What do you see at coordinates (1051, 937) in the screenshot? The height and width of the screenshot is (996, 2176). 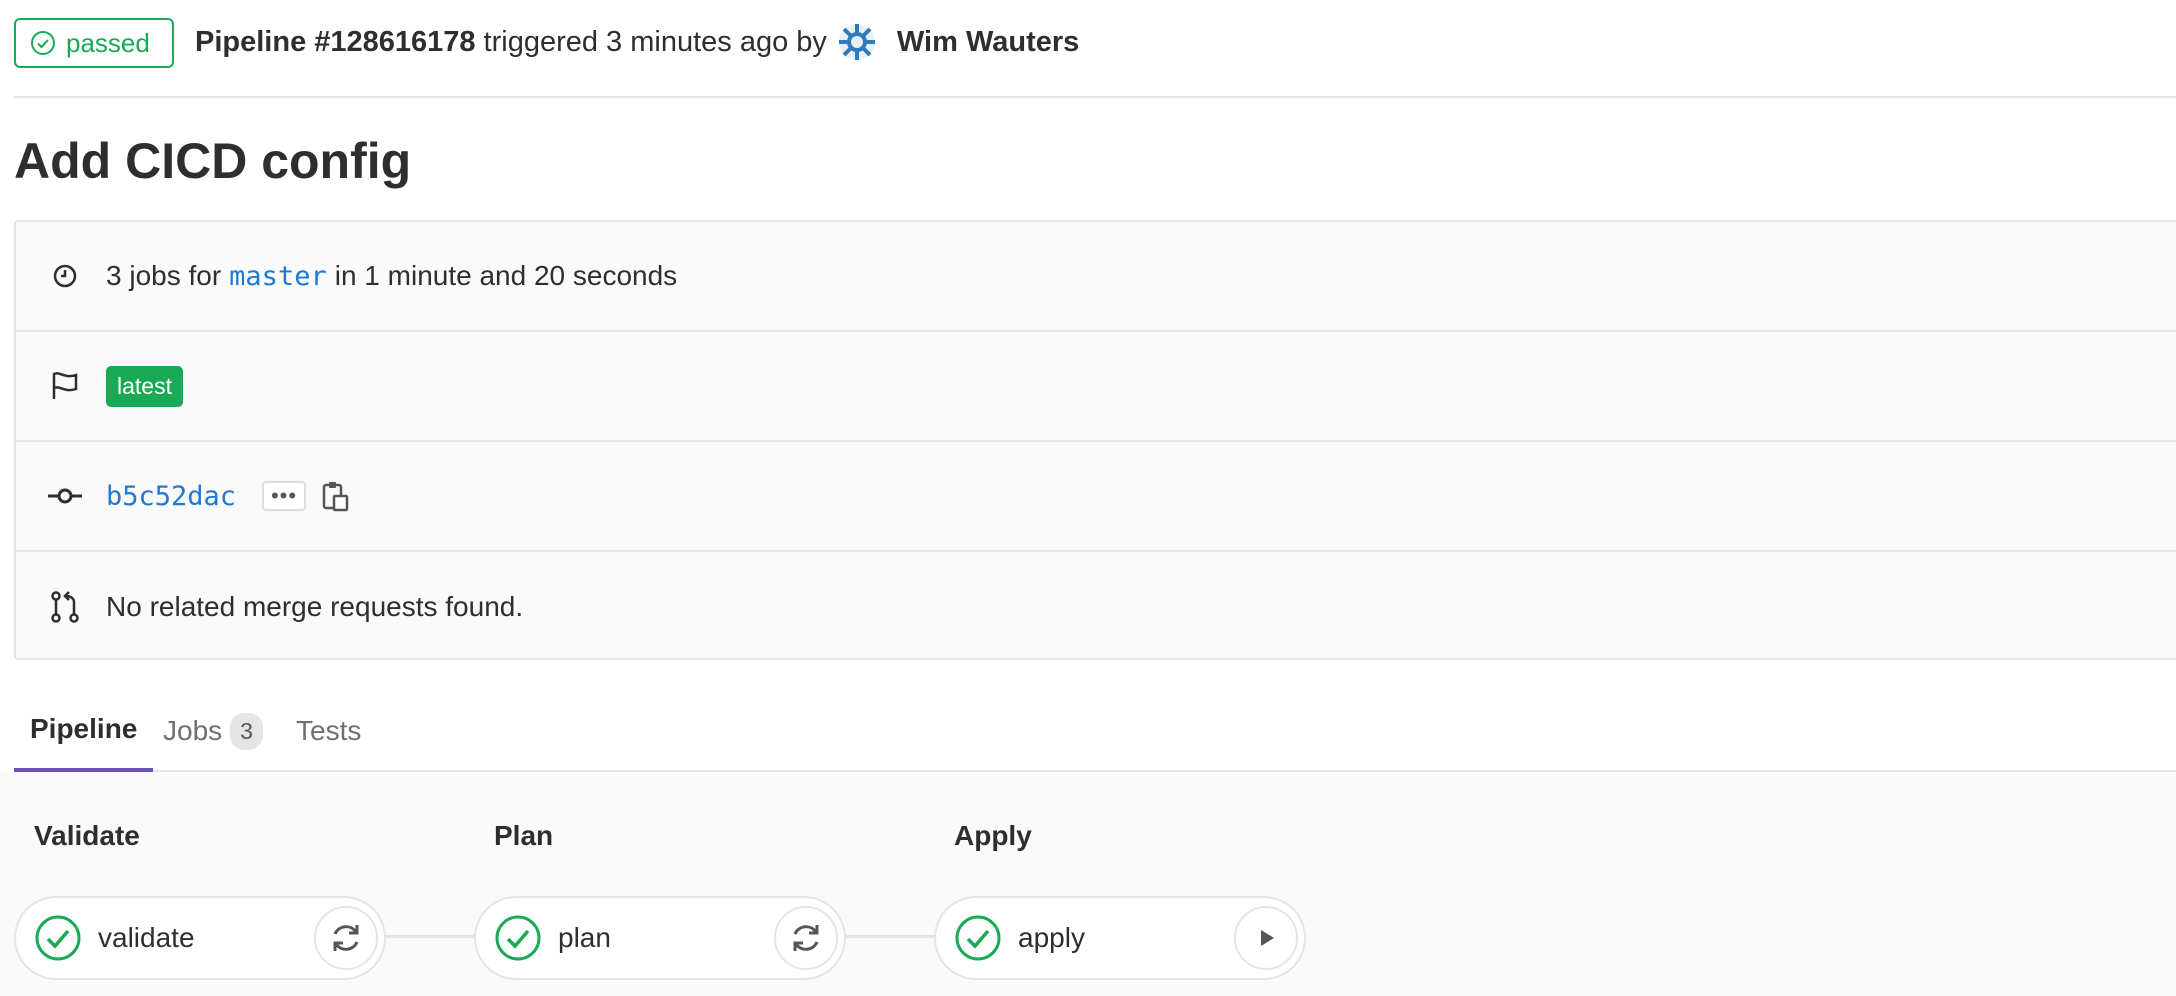 I see `job-name: apply` at bounding box center [1051, 937].